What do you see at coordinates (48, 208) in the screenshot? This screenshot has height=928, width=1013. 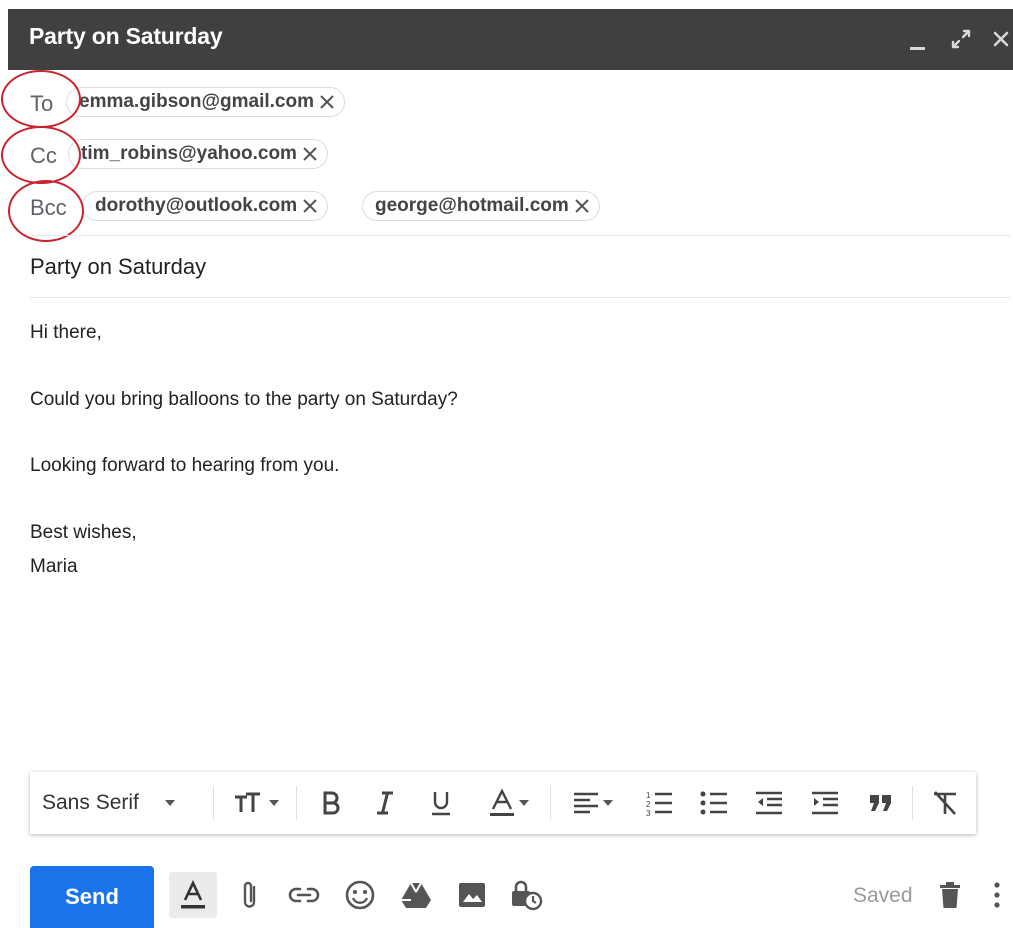 I see `bcc-label: Bcc` at bounding box center [48, 208].